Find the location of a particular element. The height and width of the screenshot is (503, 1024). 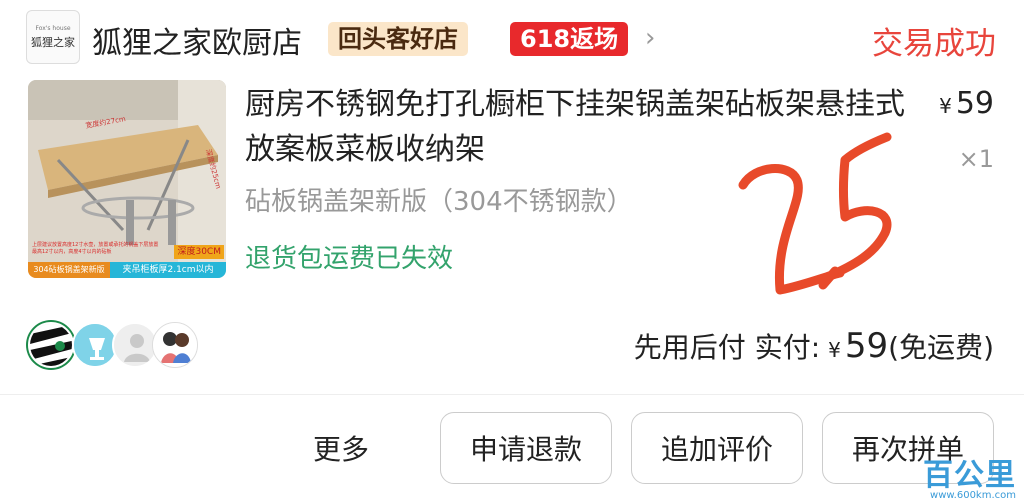

store-logo: Fox's house 狐狸之家 is located at coordinates (53, 37).